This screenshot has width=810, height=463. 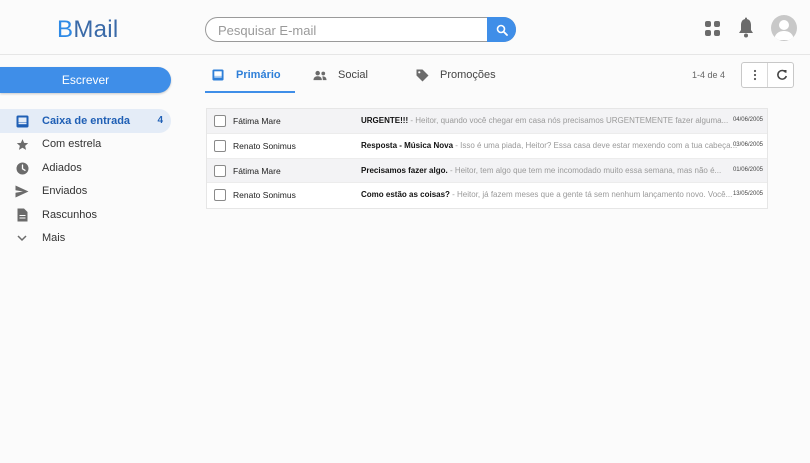 What do you see at coordinates (62, 167) in the screenshot?
I see `sidebar-item-label: Adiados` at bounding box center [62, 167].